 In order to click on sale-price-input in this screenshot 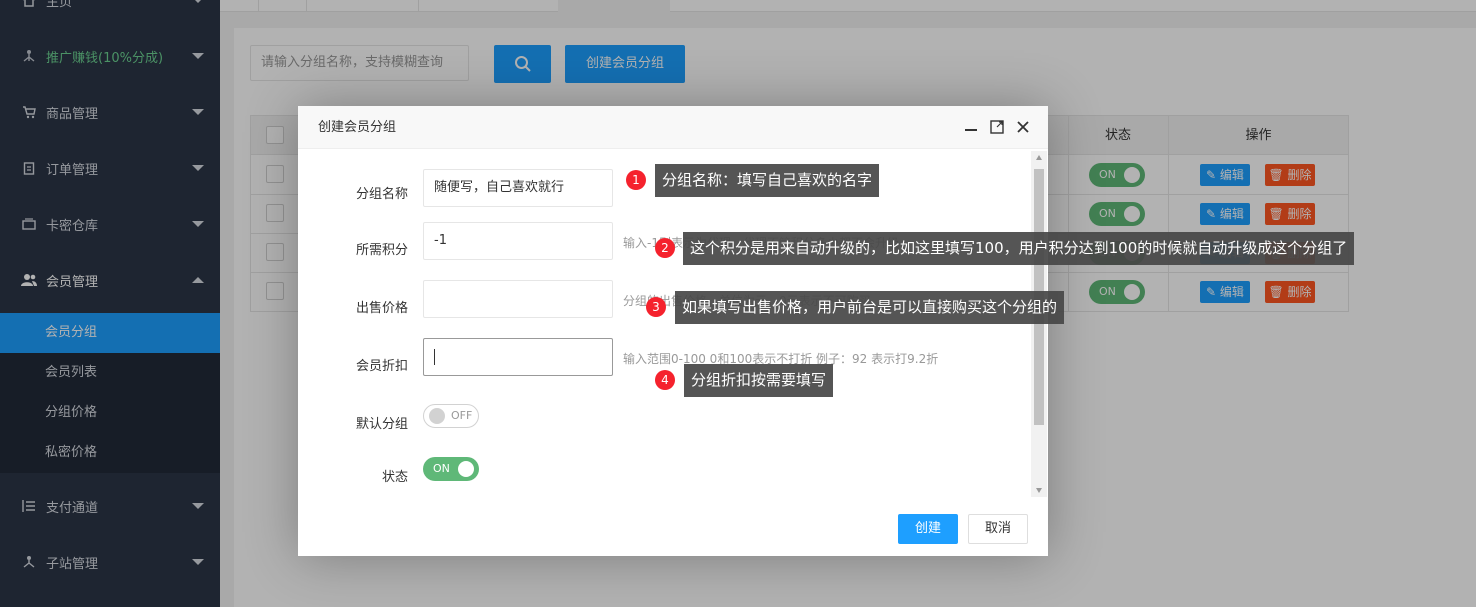, I will do `click(518, 299)`.